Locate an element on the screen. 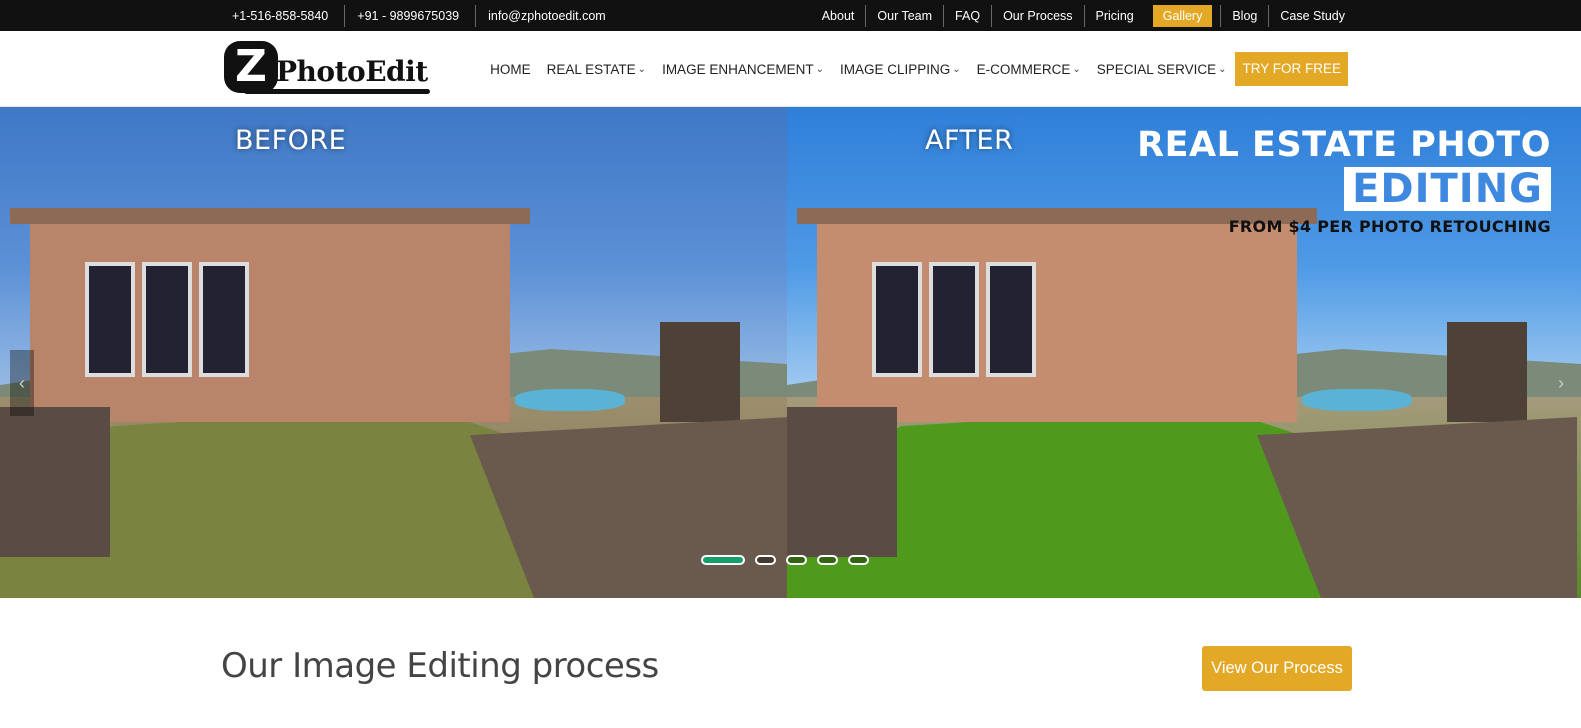 This screenshot has height=728, width=1581. top-link-our-team: Our Team is located at coordinates (904, 15).